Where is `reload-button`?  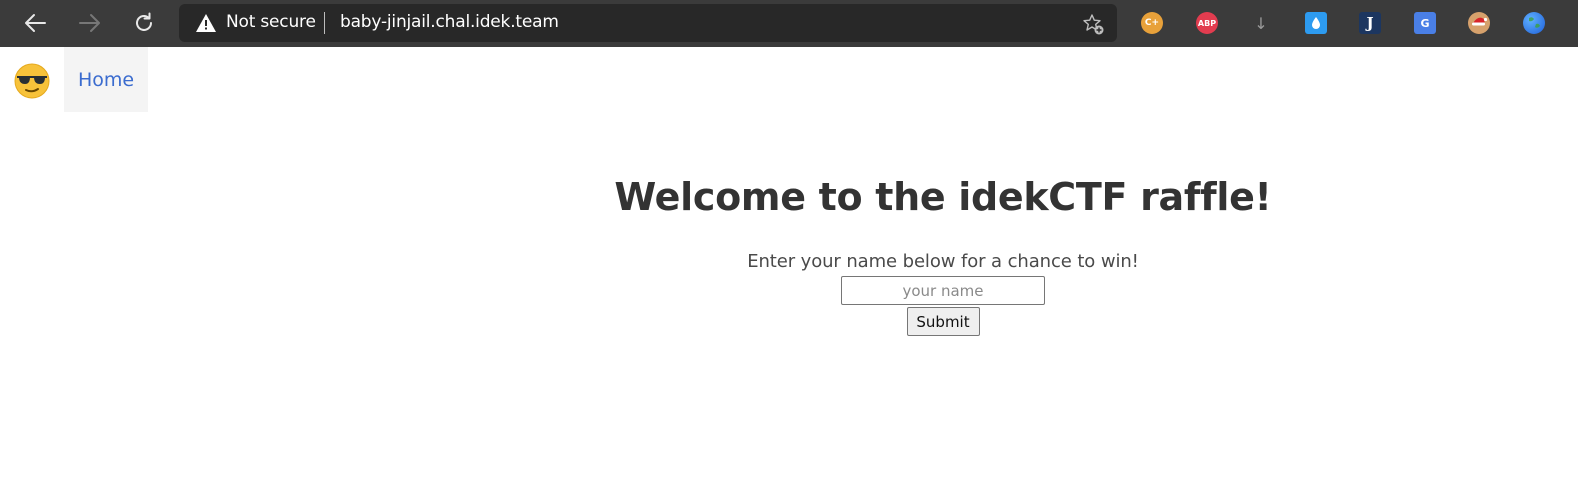
reload-button is located at coordinates (144, 23).